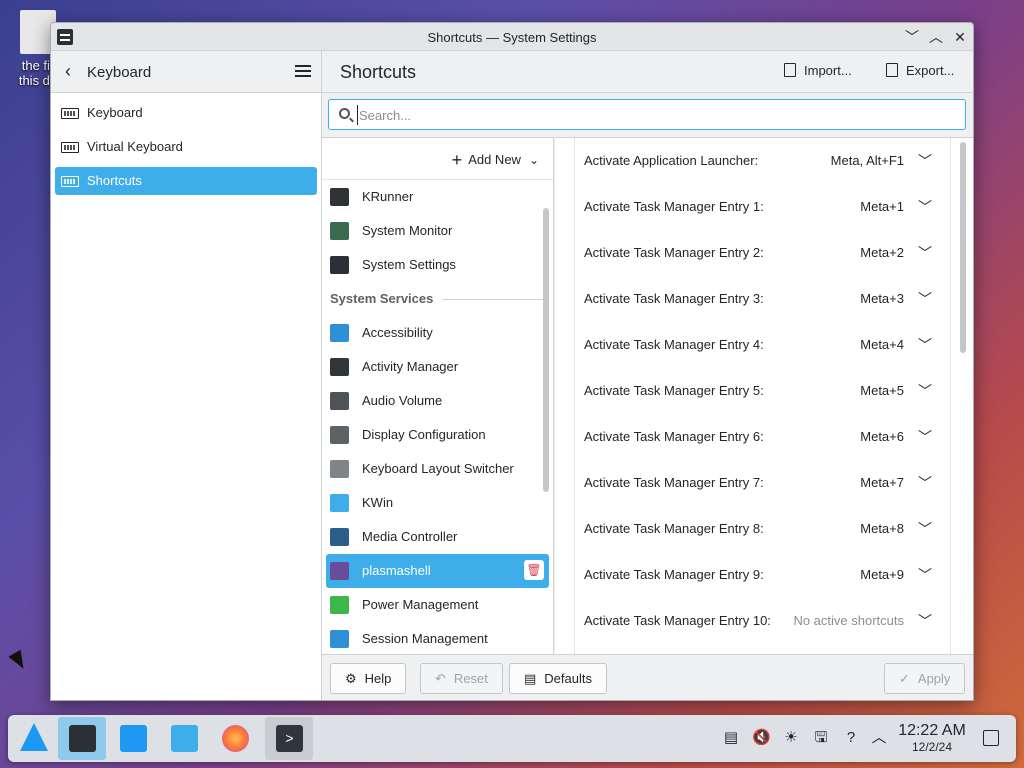 This screenshot has width=1024, height=768. What do you see at coordinates (879, 738) in the screenshot?
I see `chevron-up-icon: ︿` at bounding box center [879, 738].